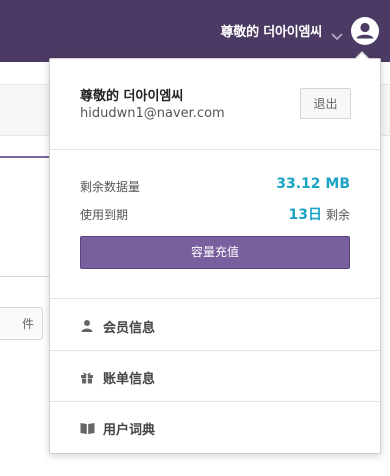 The image size is (390, 476). Describe the element at coordinates (215, 376) in the screenshot. I see `menu-item-billing-info: 账单信息` at that location.